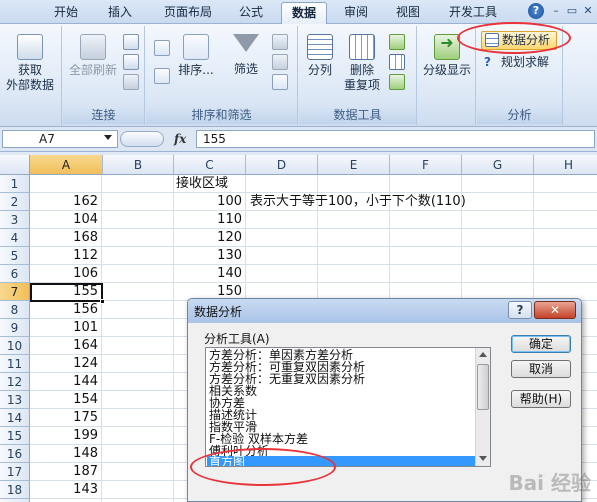  I want to click on column-header-f: F, so click(426, 165).